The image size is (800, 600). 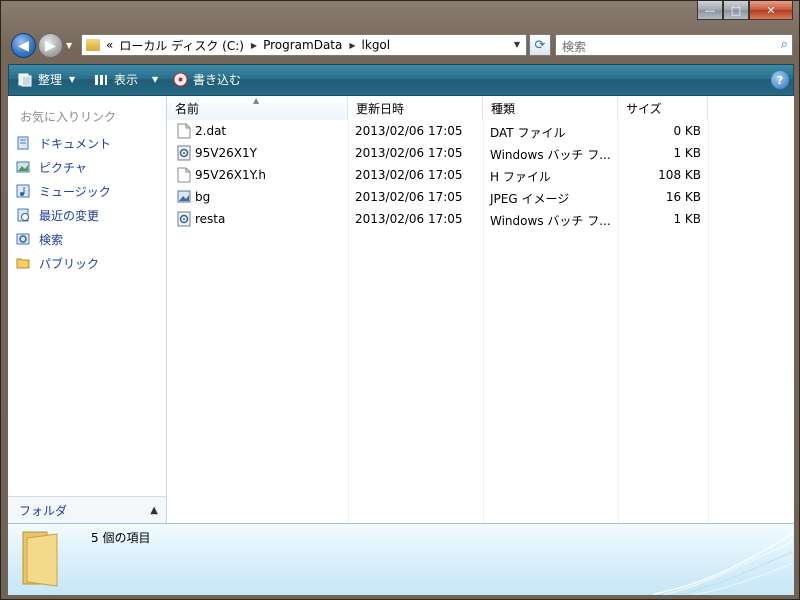 I want to click on chevron-up-icon: ▲, so click(x=154, y=510).